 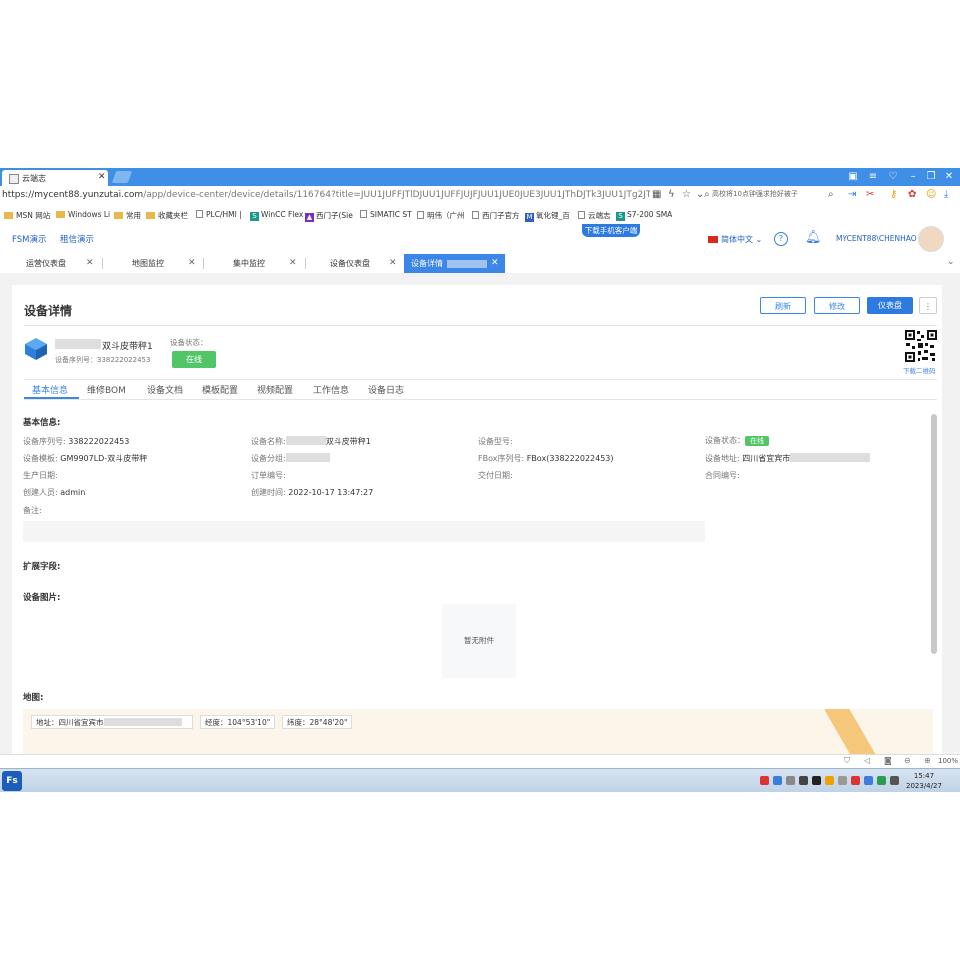 What do you see at coordinates (764, 780) in the screenshot?
I see `tray-antivirus-icon` at bounding box center [764, 780].